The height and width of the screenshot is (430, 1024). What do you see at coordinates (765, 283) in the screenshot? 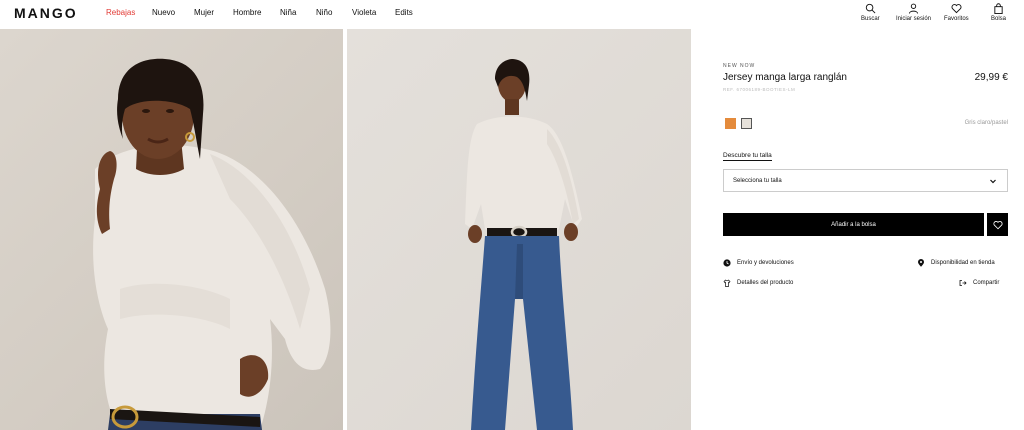
I see `product-details-label: Detalles del producto` at bounding box center [765, 283].